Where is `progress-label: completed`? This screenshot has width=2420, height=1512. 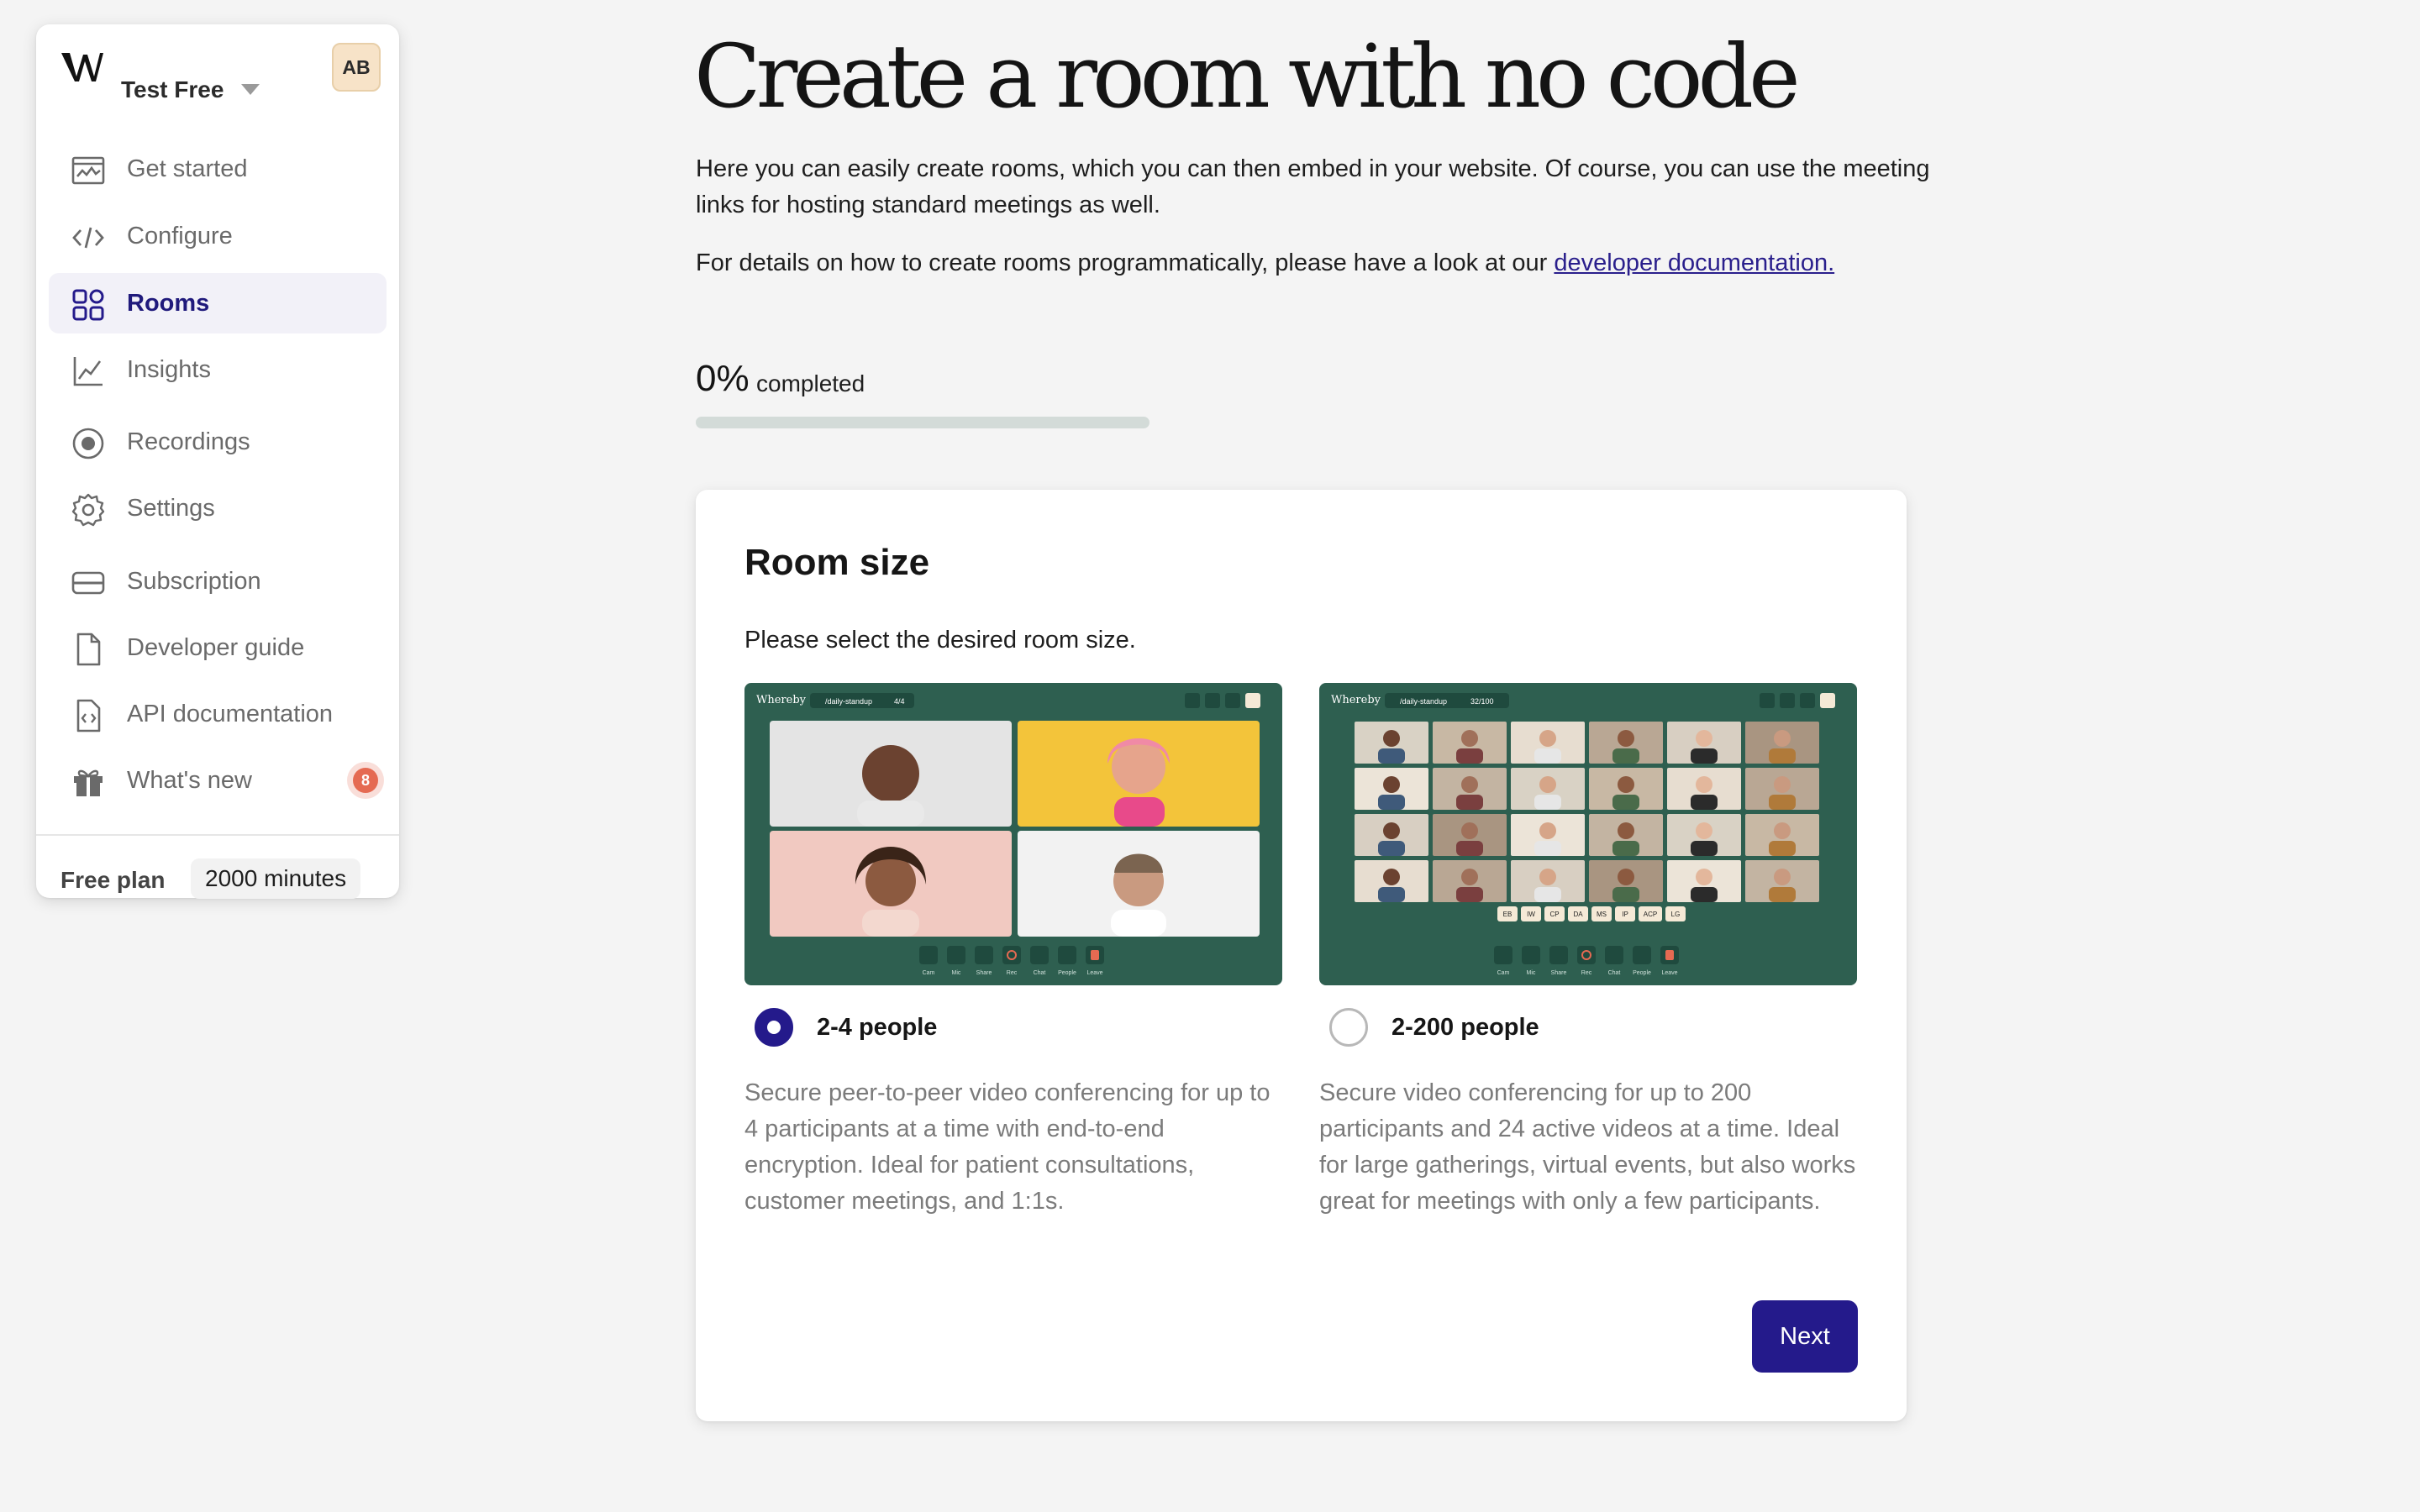
progress-label: completed is located at coordinates (810, 383).